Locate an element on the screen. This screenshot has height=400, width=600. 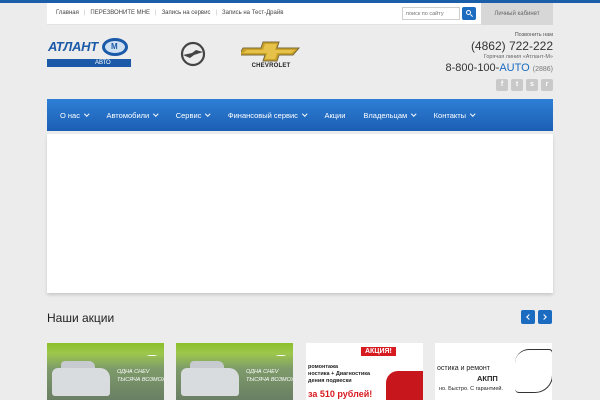
facebook-icon: f is located at coordinates (502, 85).